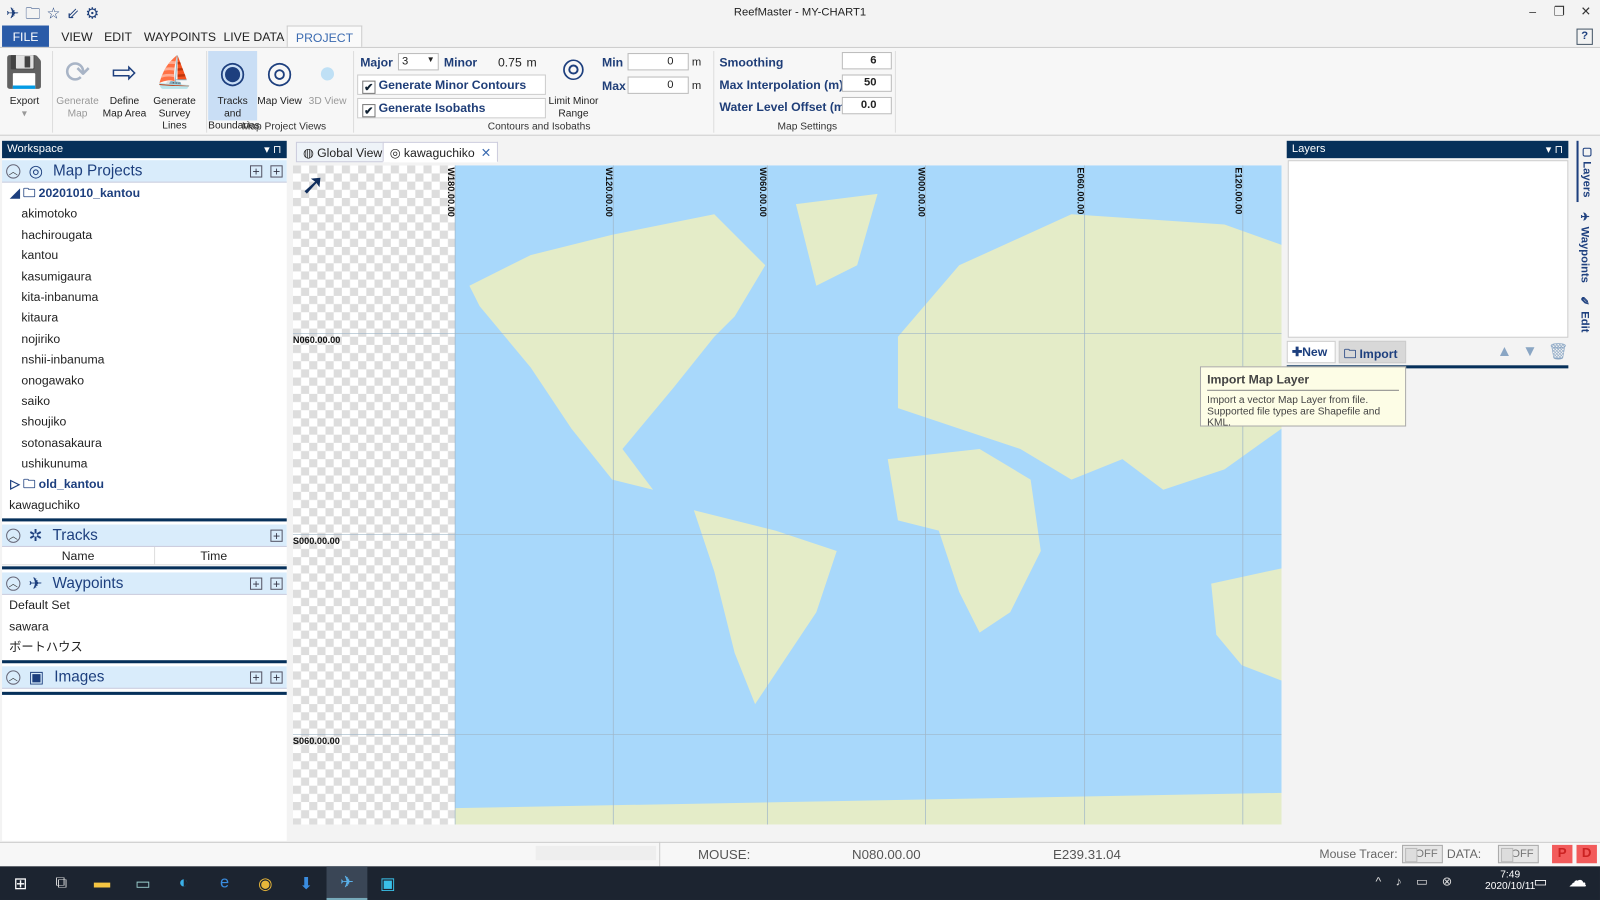 The image size is (1600, 900). Describe the element at coordinates (144, 297) in the screenshot. I see `list-item: kita-inbanuma` at that location.